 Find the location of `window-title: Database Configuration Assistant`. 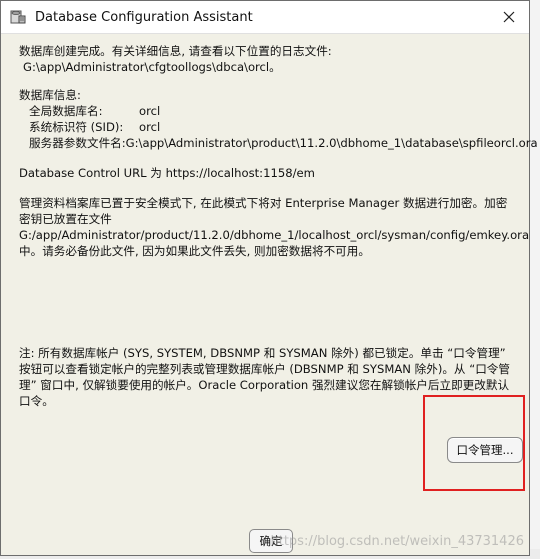

window-title: Database Configuration Assistant is located at coordinates (144, 17).